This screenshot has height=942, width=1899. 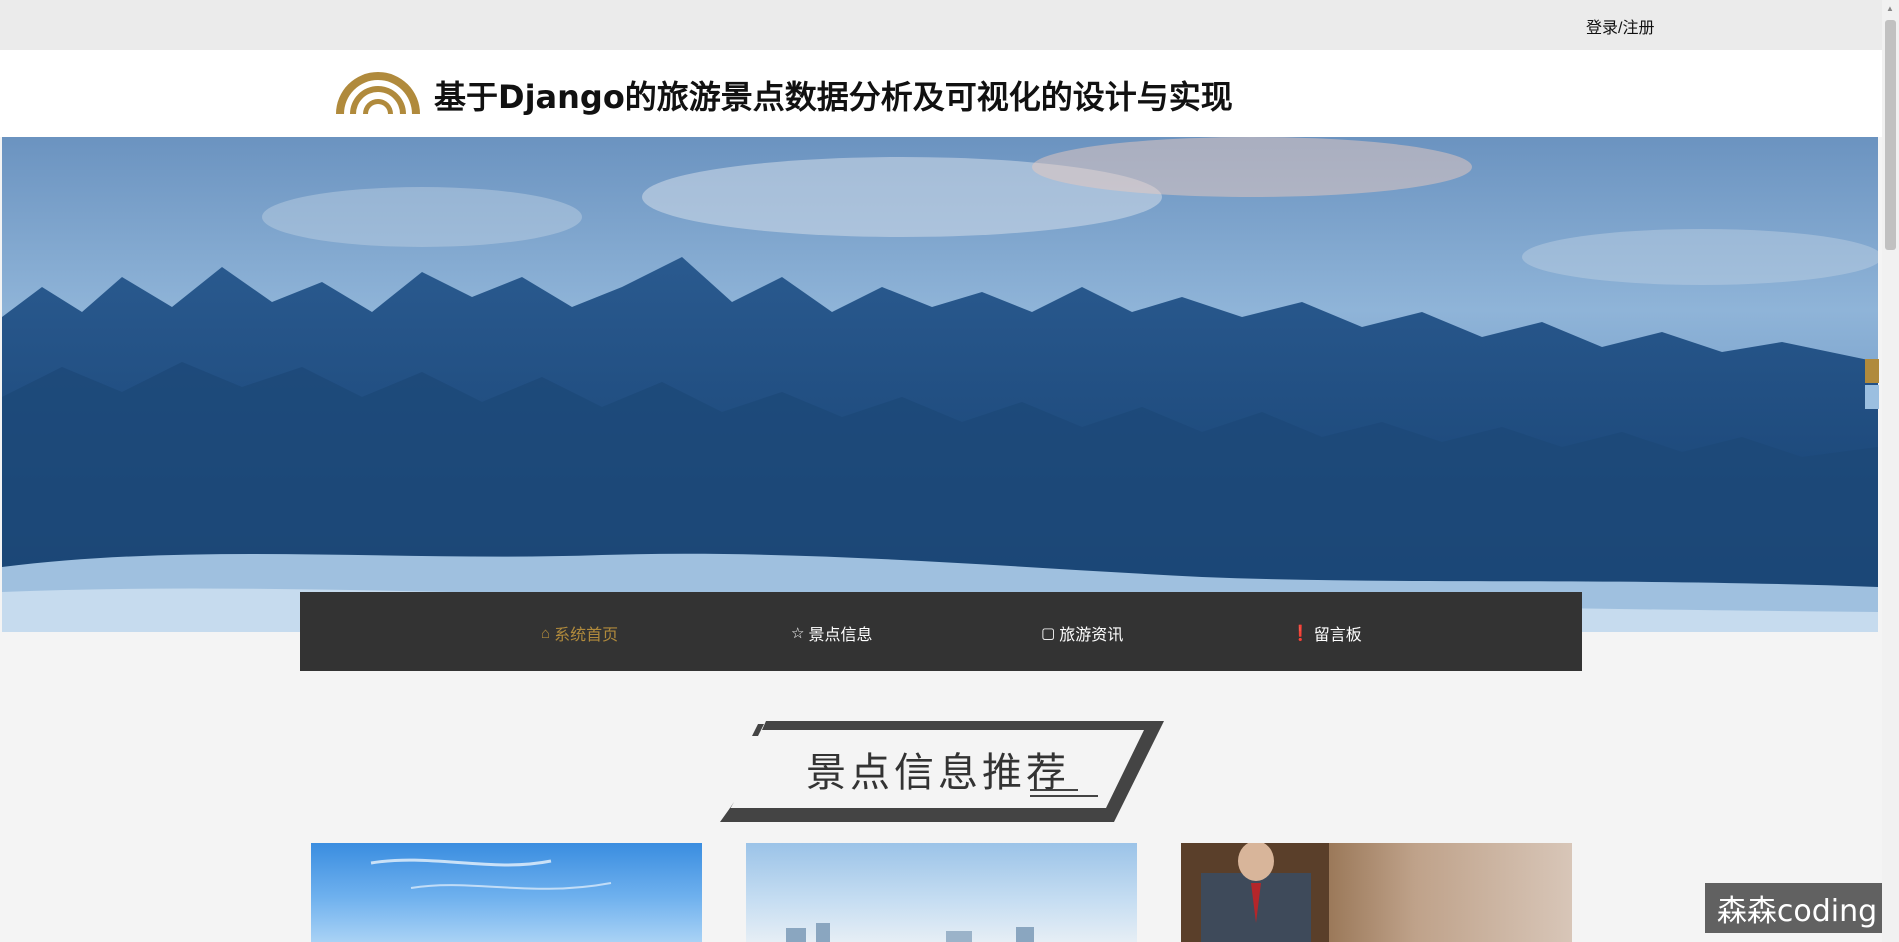 What do you see at coordinates (1337, 635) in the screenshot?
I see `nav-item-label: 留言板` at bounding box center [1337, 635].